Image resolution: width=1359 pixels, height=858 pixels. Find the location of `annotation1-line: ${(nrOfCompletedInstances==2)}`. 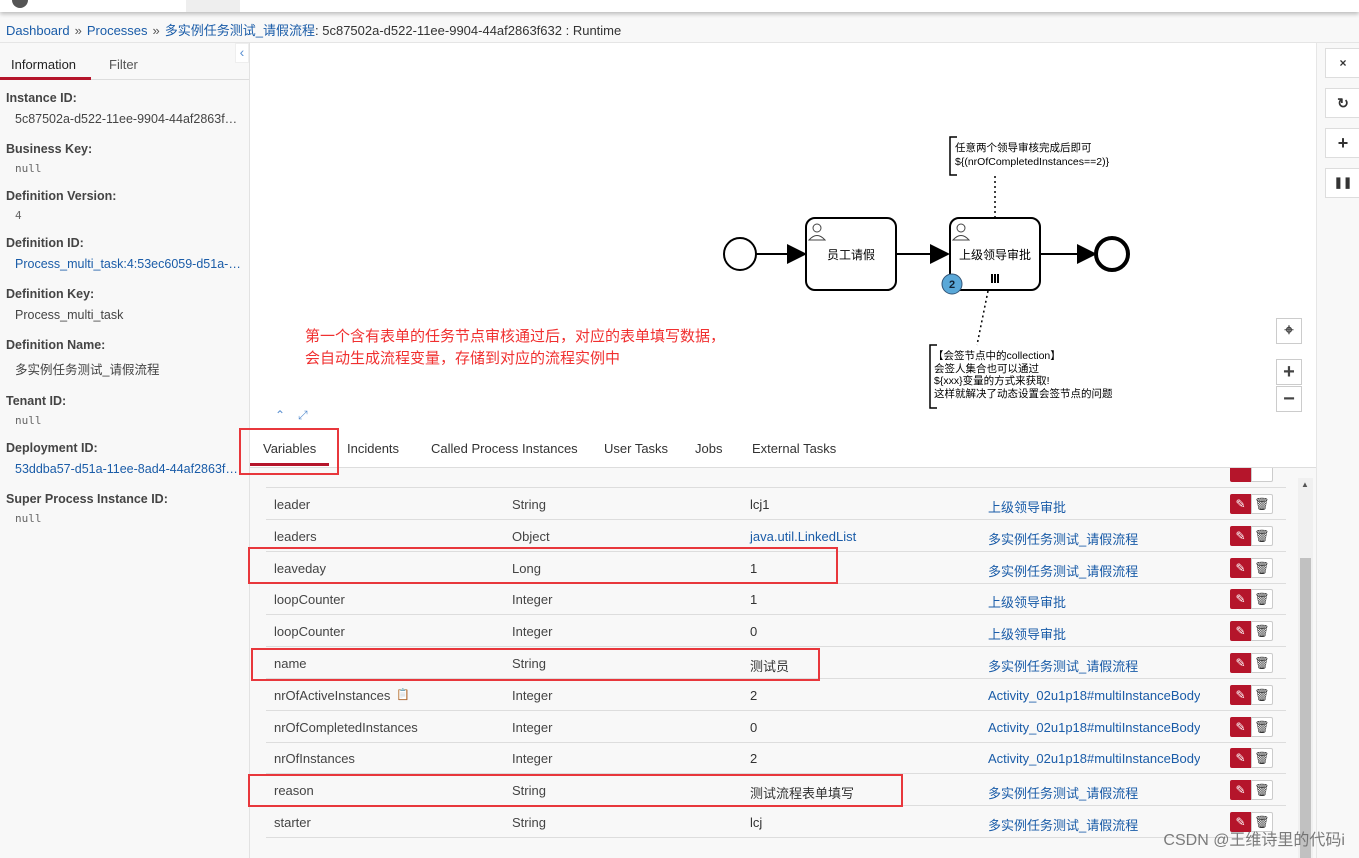

annotation1-line: ${(nrOfCompletedInstances==2)} is located at coordinates (1032, 162).